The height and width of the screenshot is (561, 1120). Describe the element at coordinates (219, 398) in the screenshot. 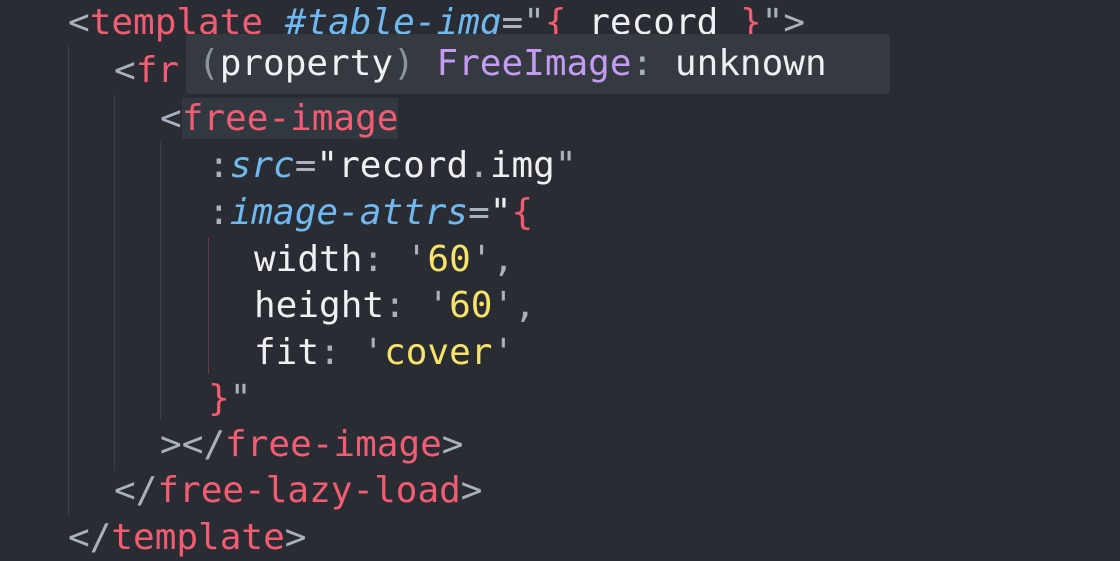

I see `token-brace: }` at that location.